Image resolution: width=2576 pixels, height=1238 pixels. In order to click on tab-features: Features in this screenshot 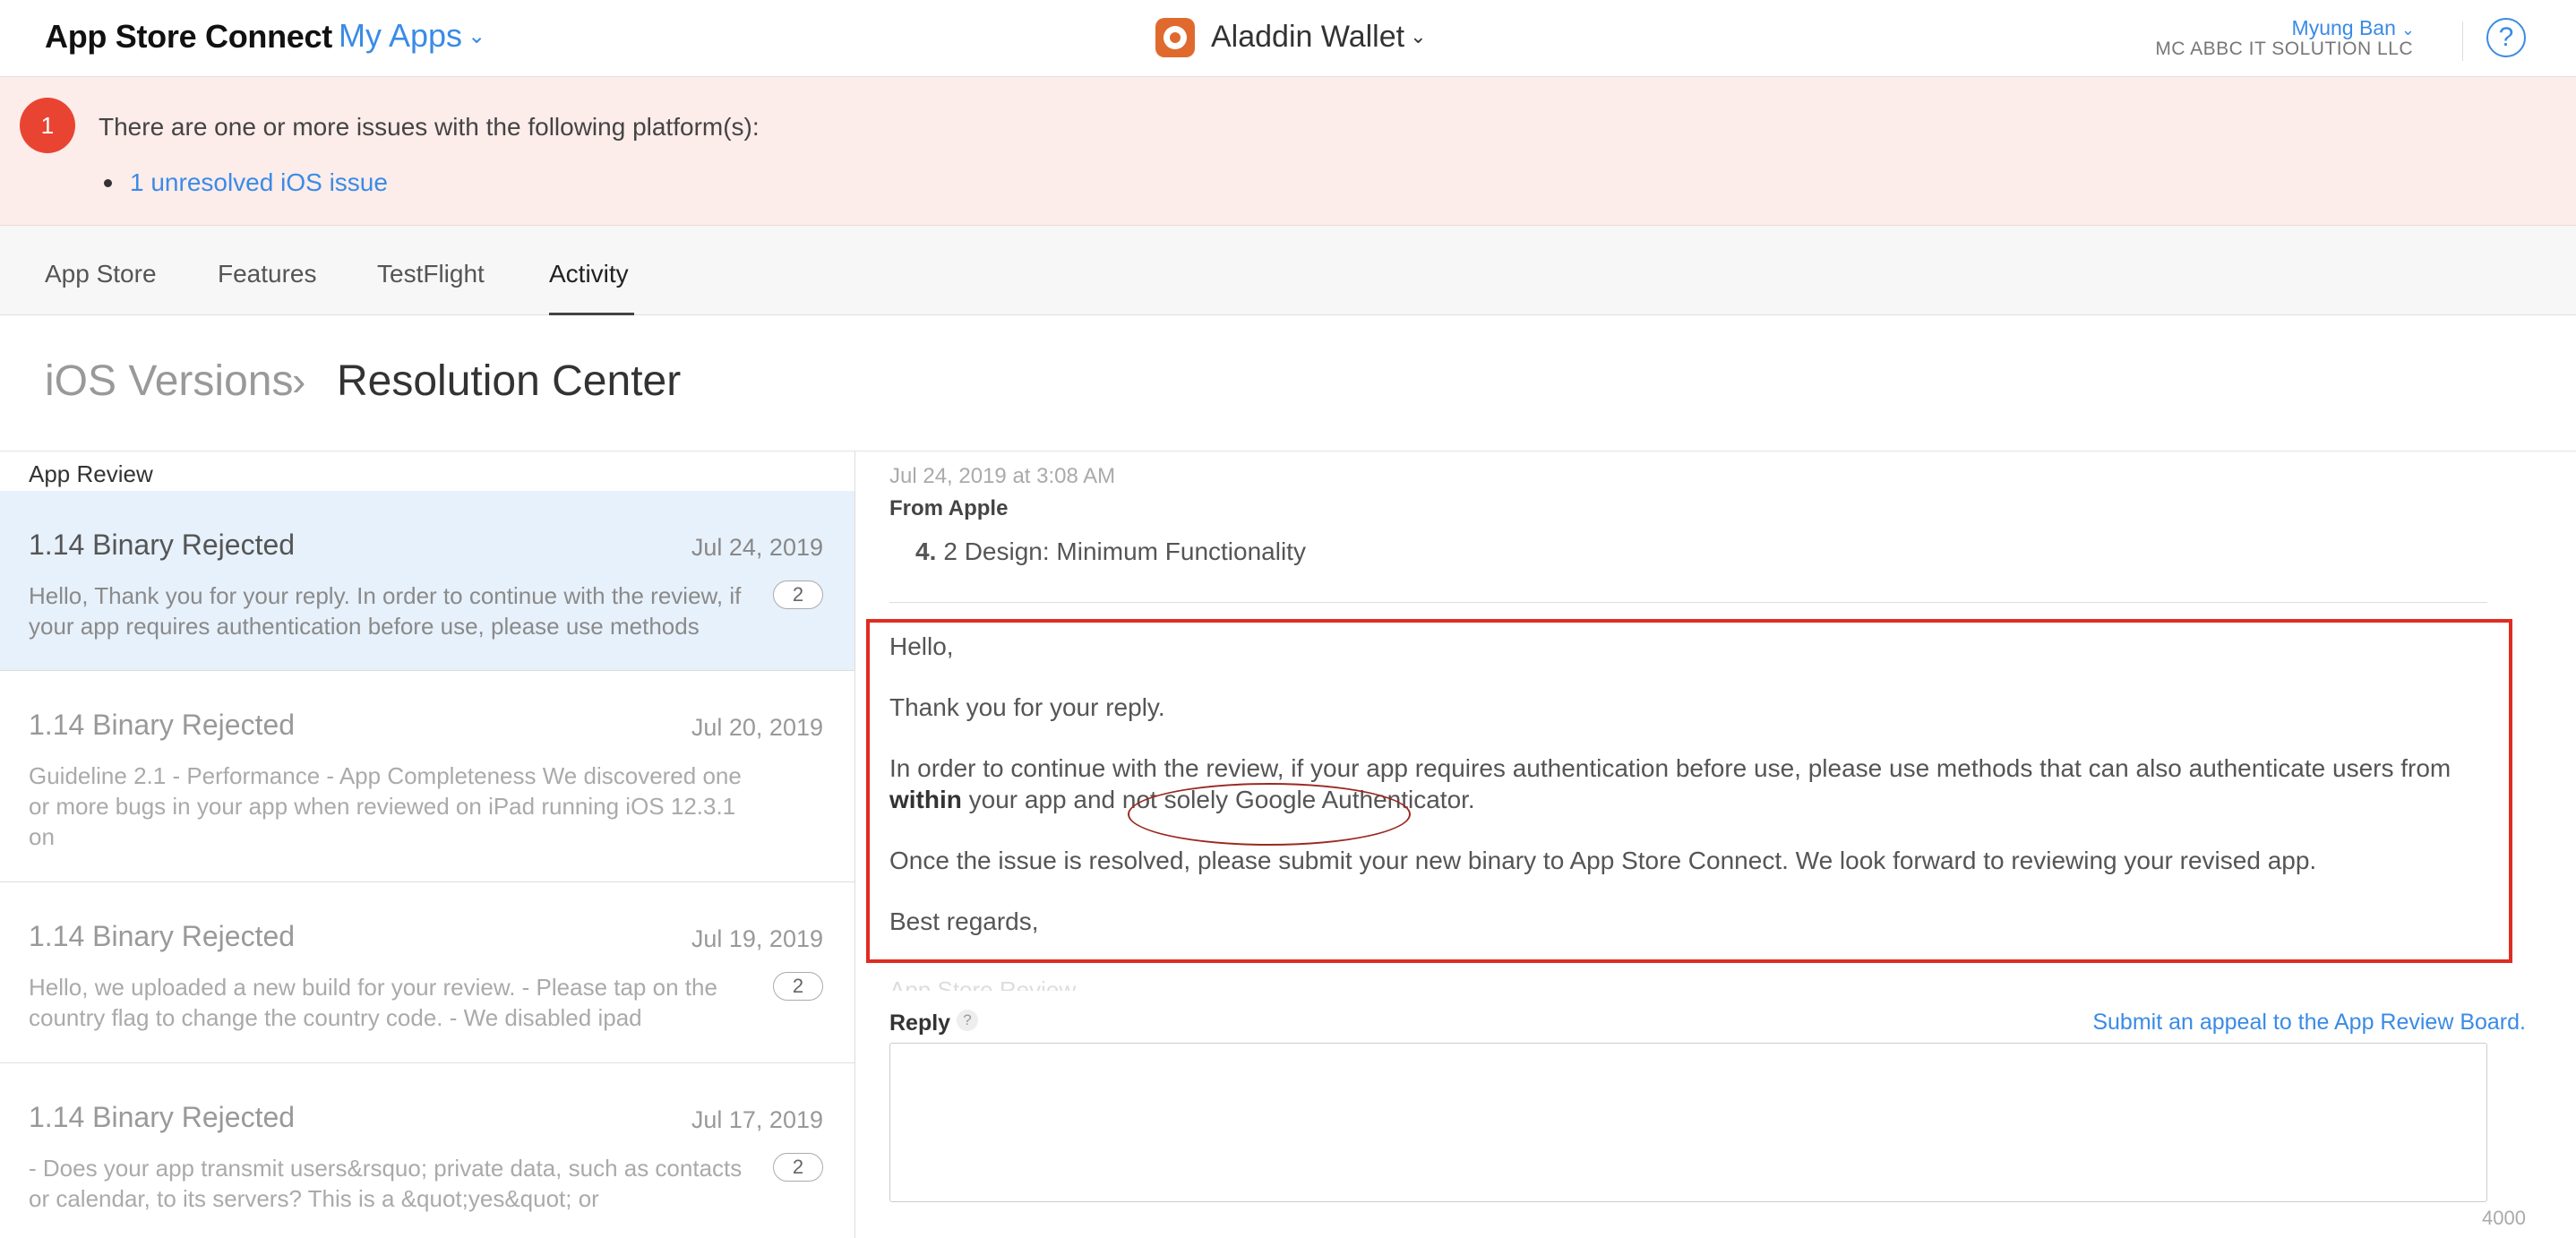, I will do `click(267, 274)`.